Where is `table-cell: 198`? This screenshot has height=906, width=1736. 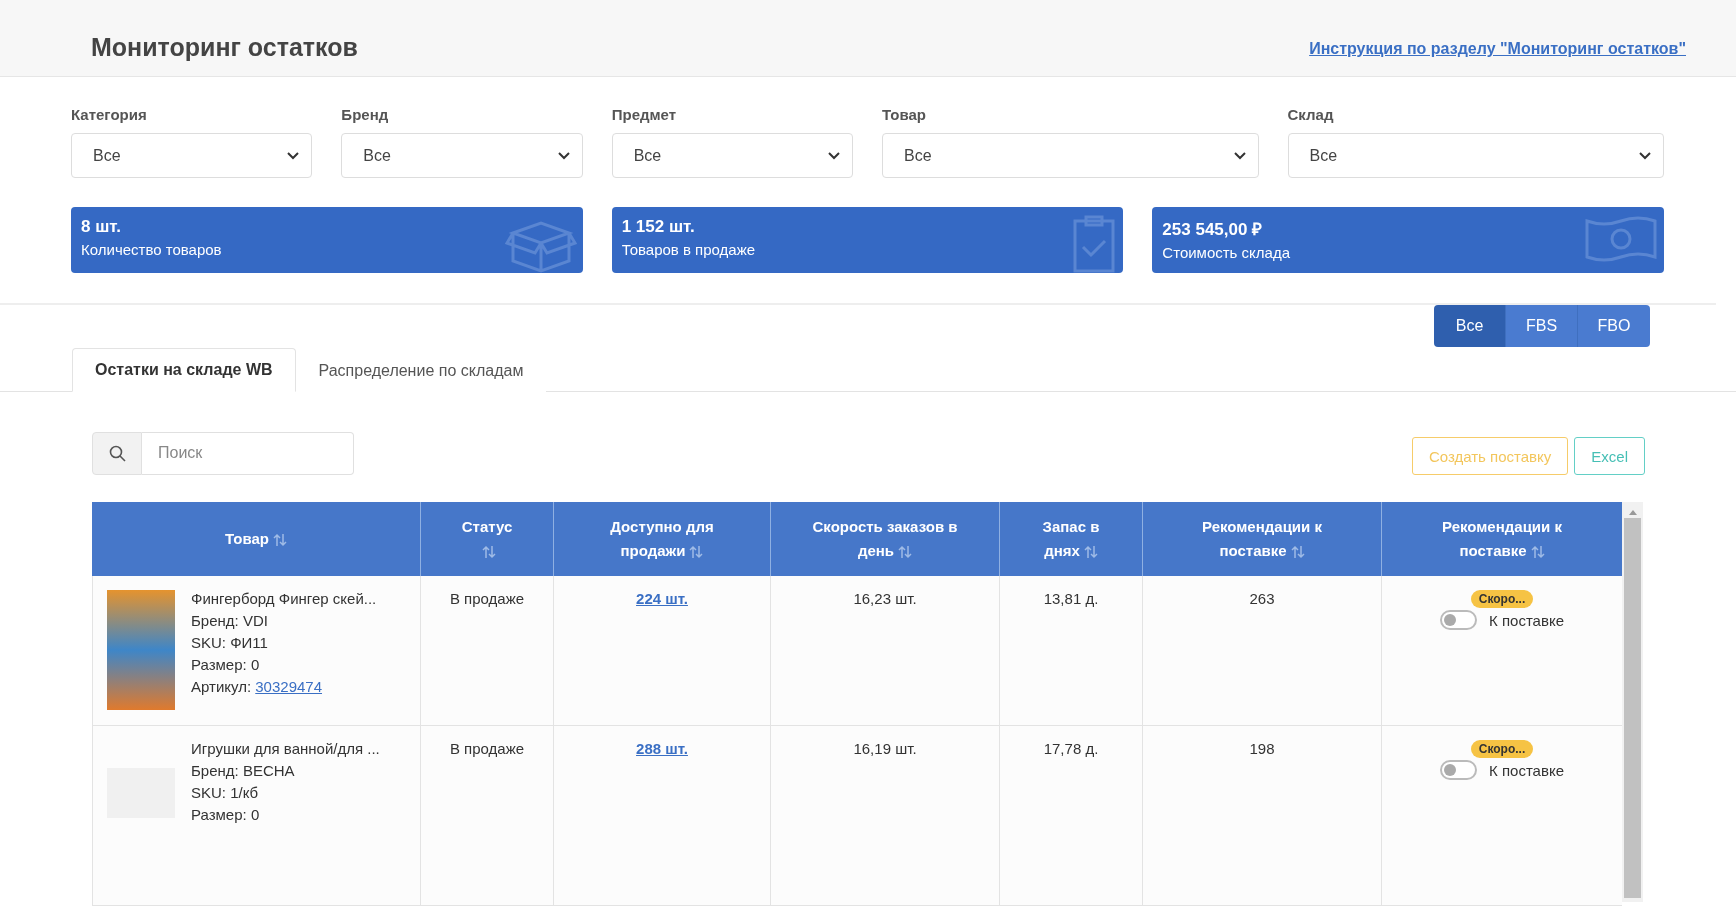 table-cell: 198 is located at coordinates (1262, 748).